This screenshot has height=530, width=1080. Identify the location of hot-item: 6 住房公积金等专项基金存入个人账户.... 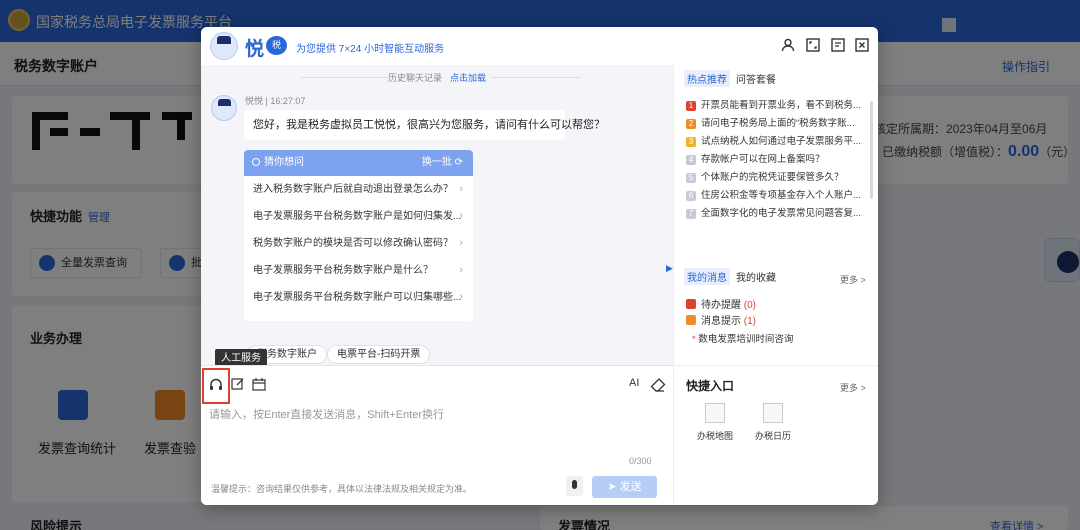
(776, 196).